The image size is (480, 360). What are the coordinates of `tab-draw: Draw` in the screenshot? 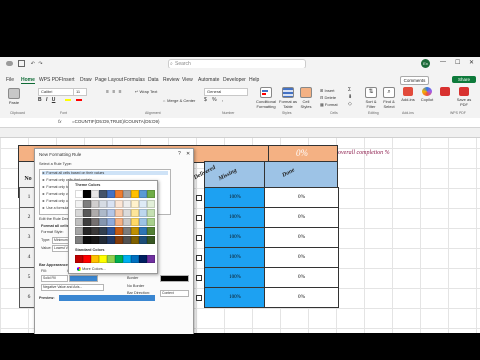 It's located at (86, 80).